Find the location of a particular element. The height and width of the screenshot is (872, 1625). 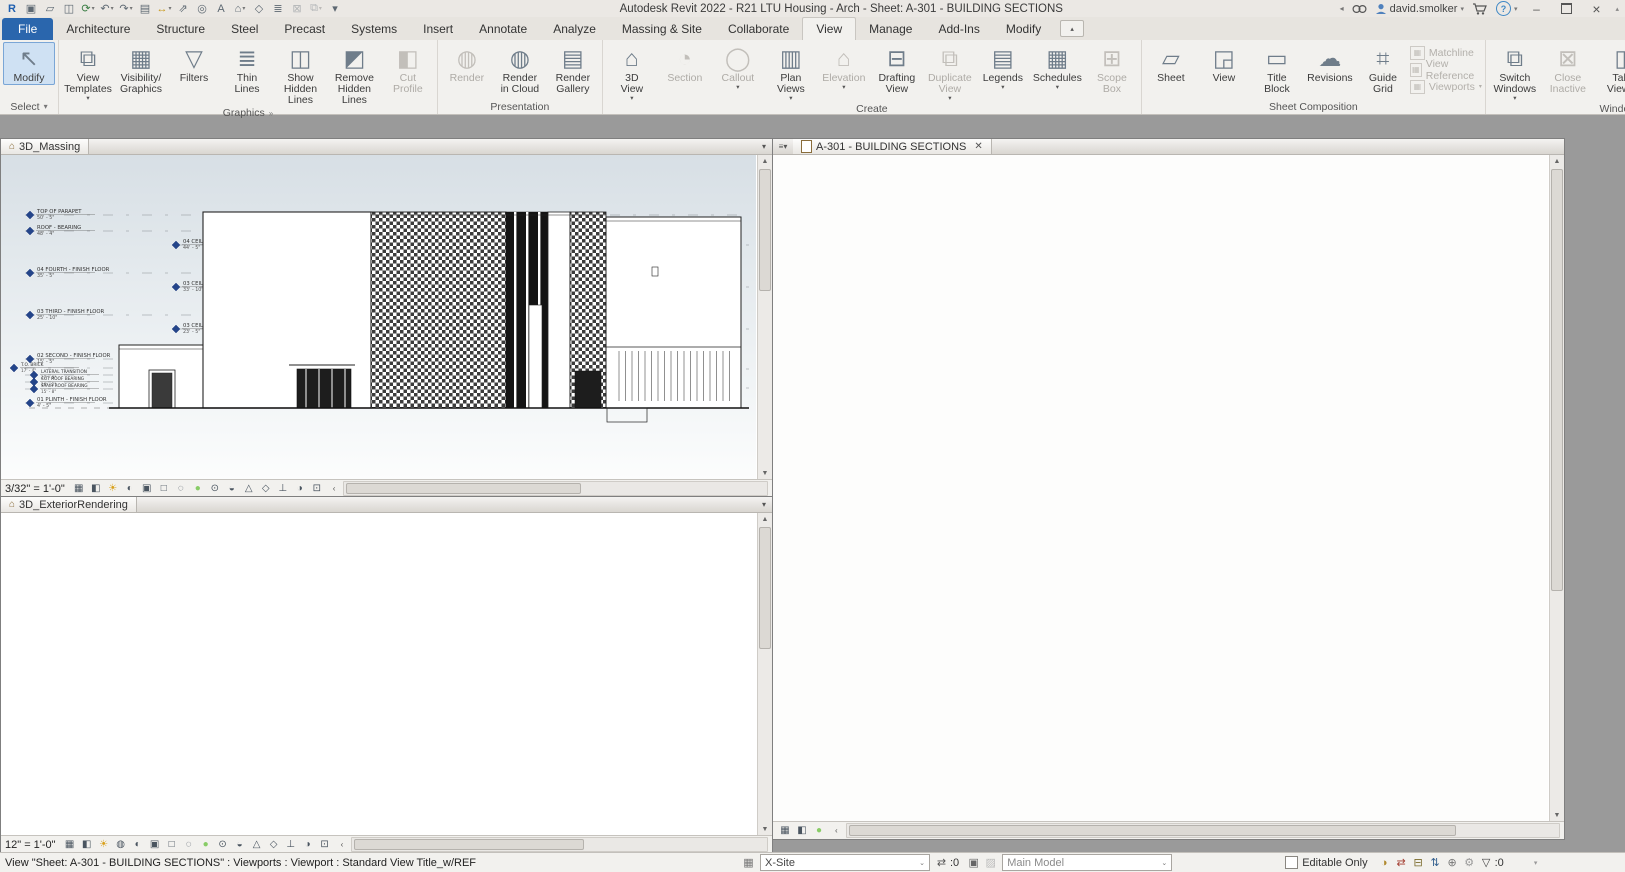

title-block-button: ▭ Title Block is located at coordinates (1277, 69).